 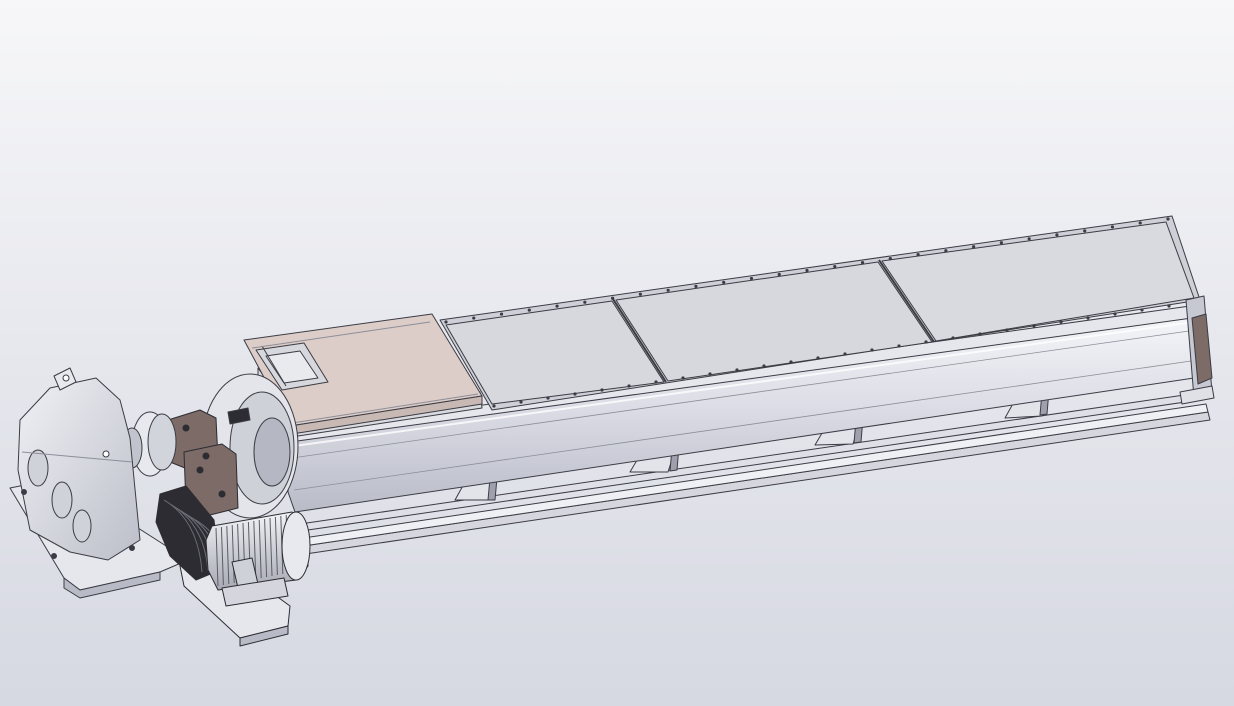 I want to click on motor-fan-cover, so click(x=296, y=546).